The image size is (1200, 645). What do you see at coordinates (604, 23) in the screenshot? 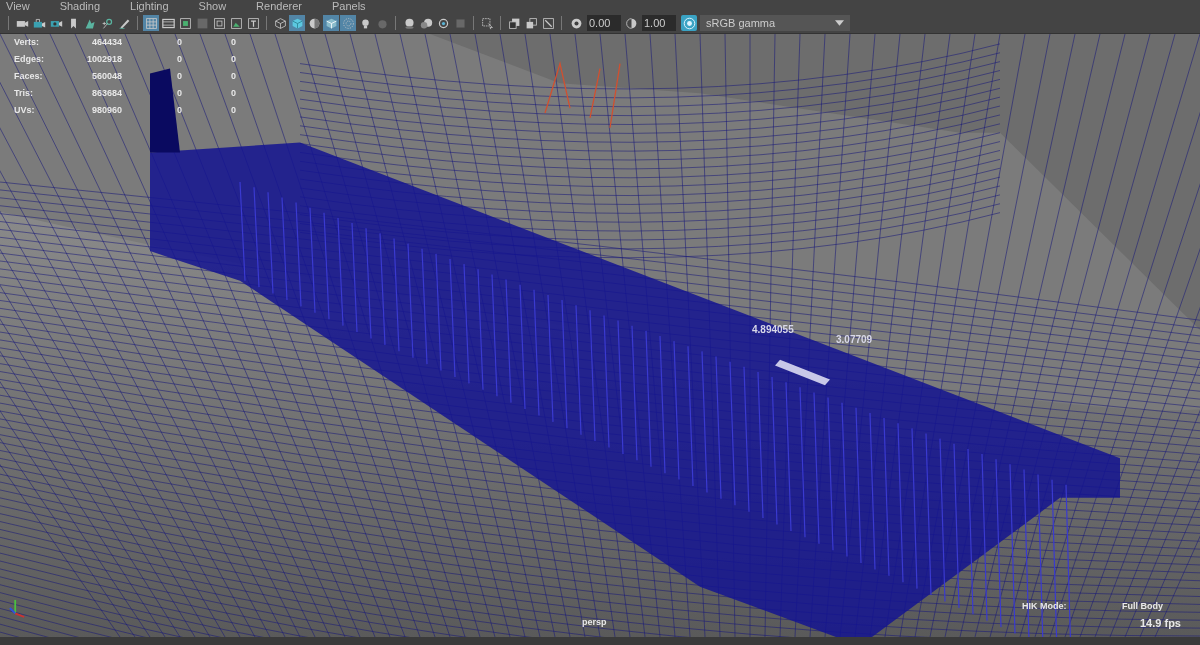
I see `exposure-field: 0.00` at bounding box center [604, 23].